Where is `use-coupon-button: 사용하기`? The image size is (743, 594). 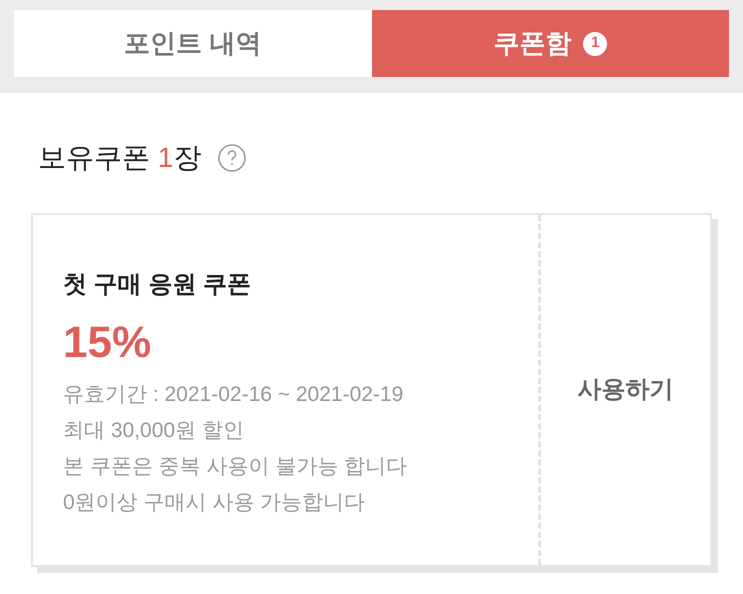 use-coupon-button: 사용하기 is located at coordinates (626, 390).